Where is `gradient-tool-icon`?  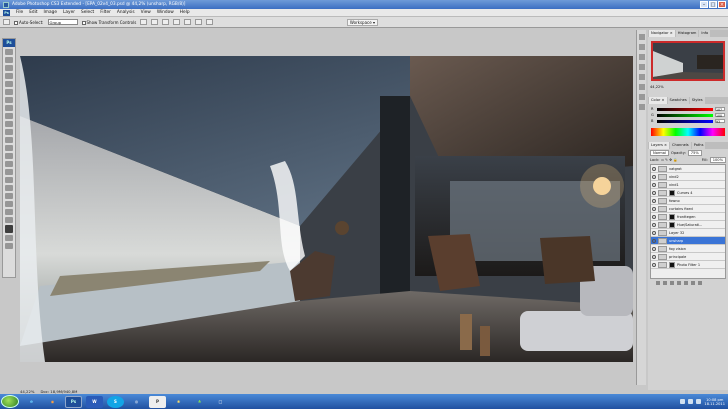 gradient-tool-icon is located at coordinates (9, 140).